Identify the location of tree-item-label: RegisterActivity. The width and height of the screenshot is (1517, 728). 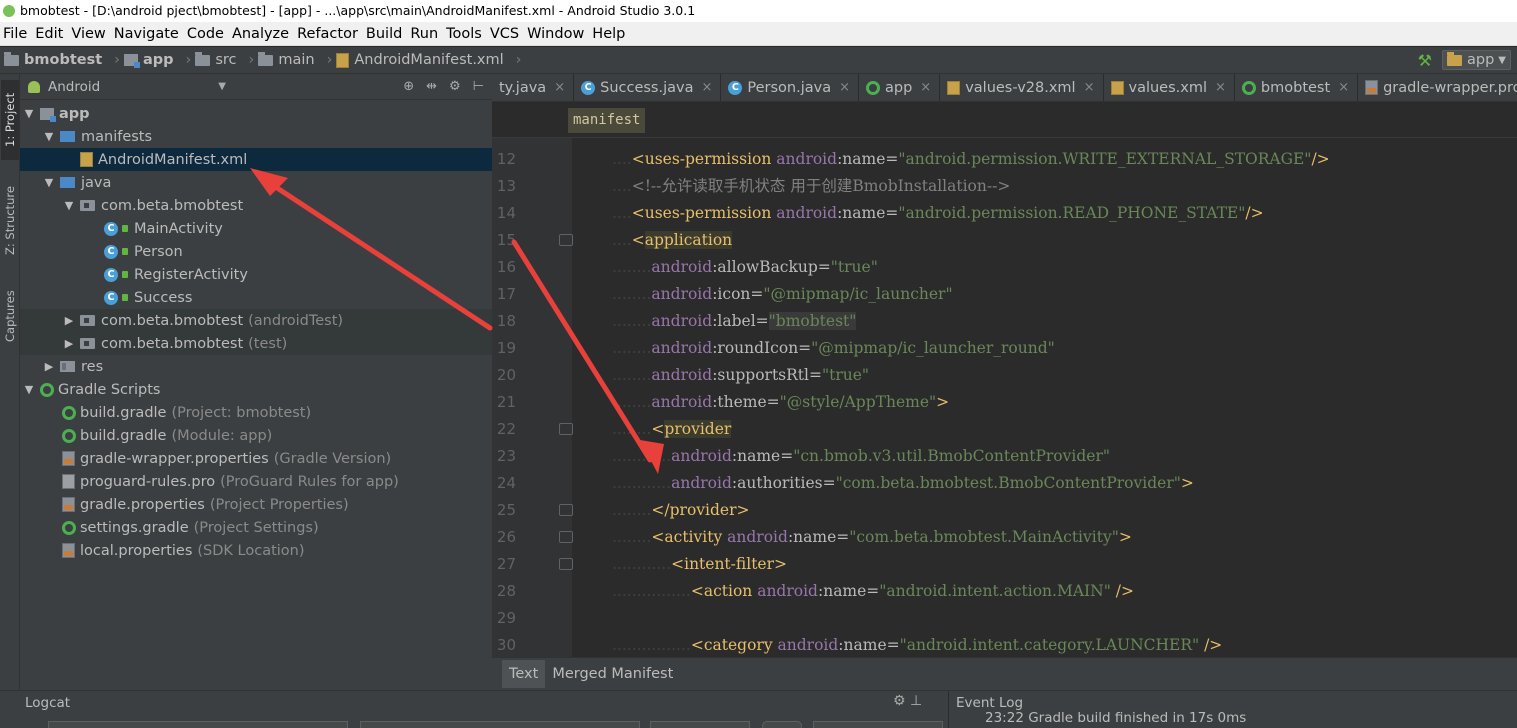
(191, 274).